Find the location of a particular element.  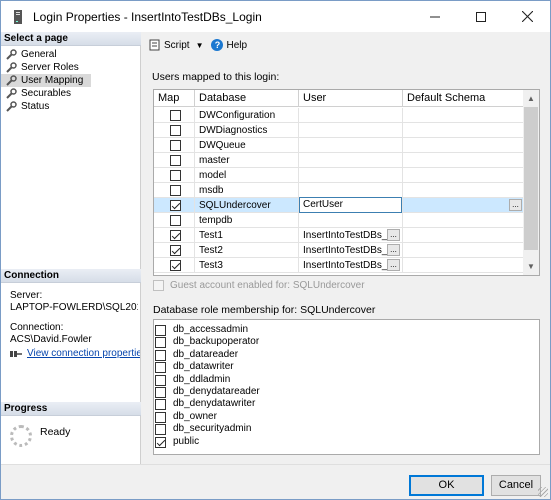

grid-scrollbar: ▲ ▼ is located at coordinates (531, 182).